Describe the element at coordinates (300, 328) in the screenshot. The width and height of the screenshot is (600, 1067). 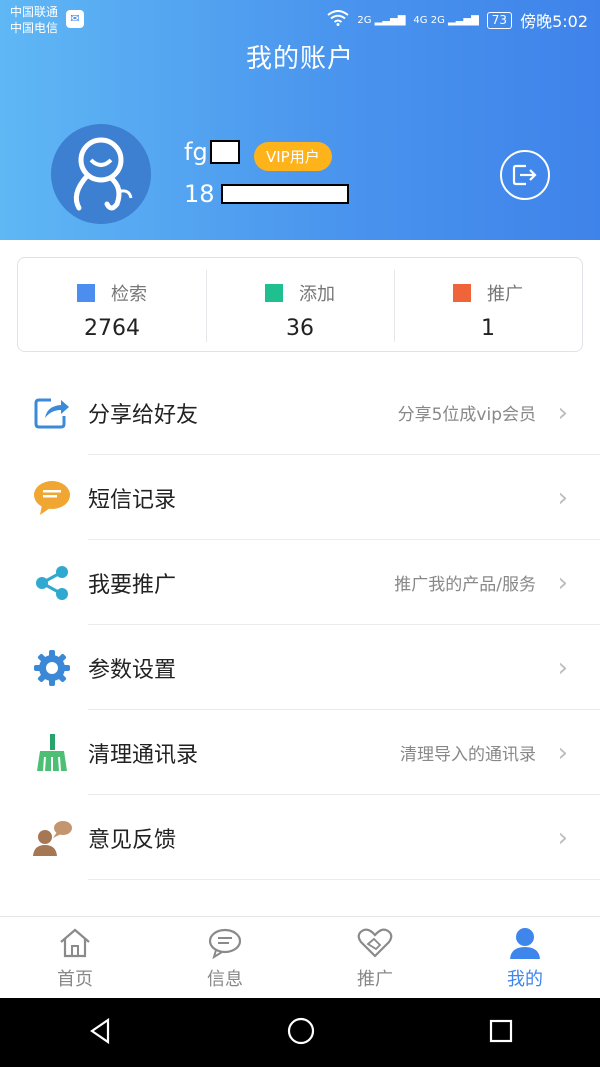
I see `stat-value: 36` at that location.